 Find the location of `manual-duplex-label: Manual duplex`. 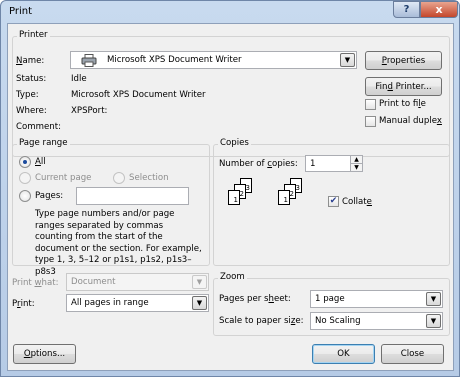

manual-duplex-label: Manual duplex is located at coordinates (410, 121).